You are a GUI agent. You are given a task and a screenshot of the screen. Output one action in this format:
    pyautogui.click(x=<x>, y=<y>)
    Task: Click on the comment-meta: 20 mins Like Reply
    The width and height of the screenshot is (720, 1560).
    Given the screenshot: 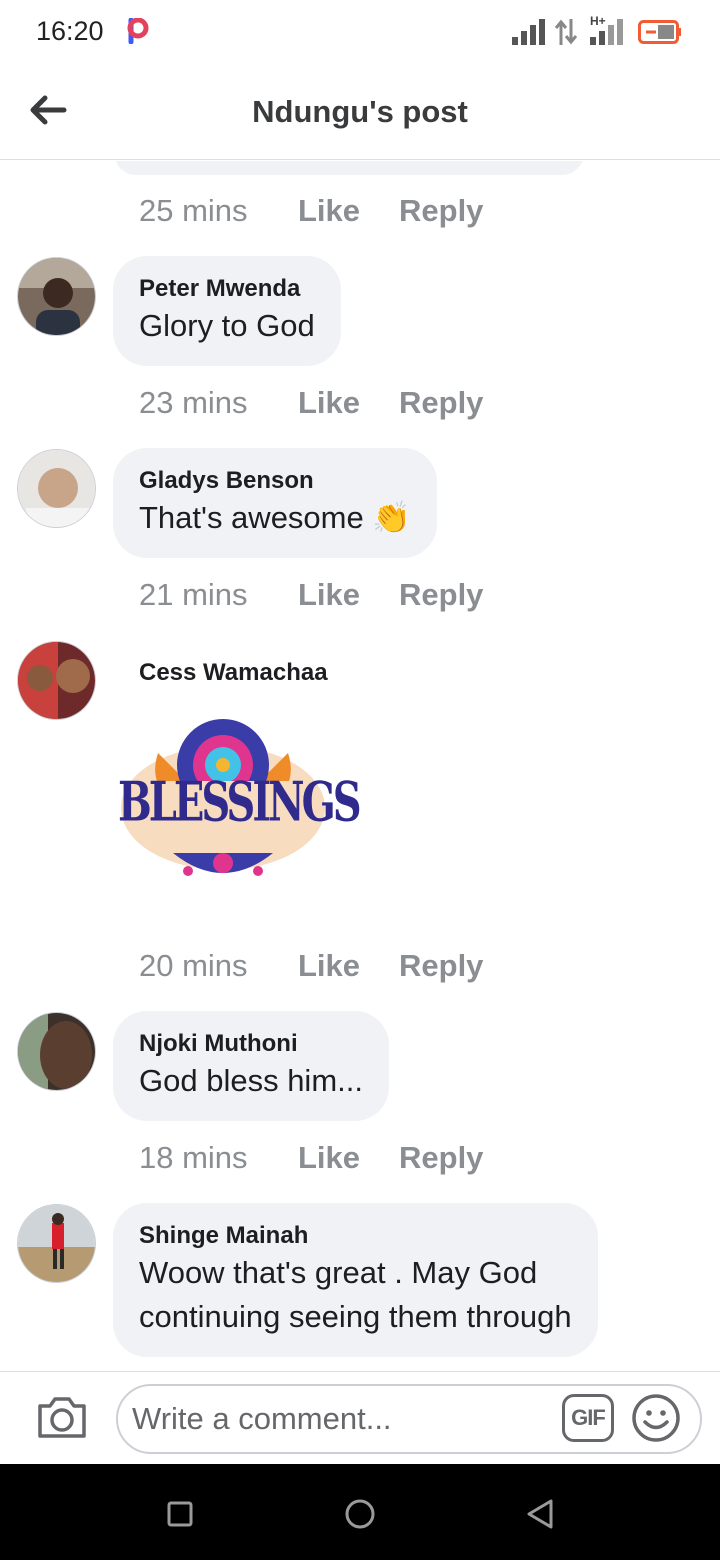 What is the action you would take?
    pyautogui.click(x=311, y=966)
    